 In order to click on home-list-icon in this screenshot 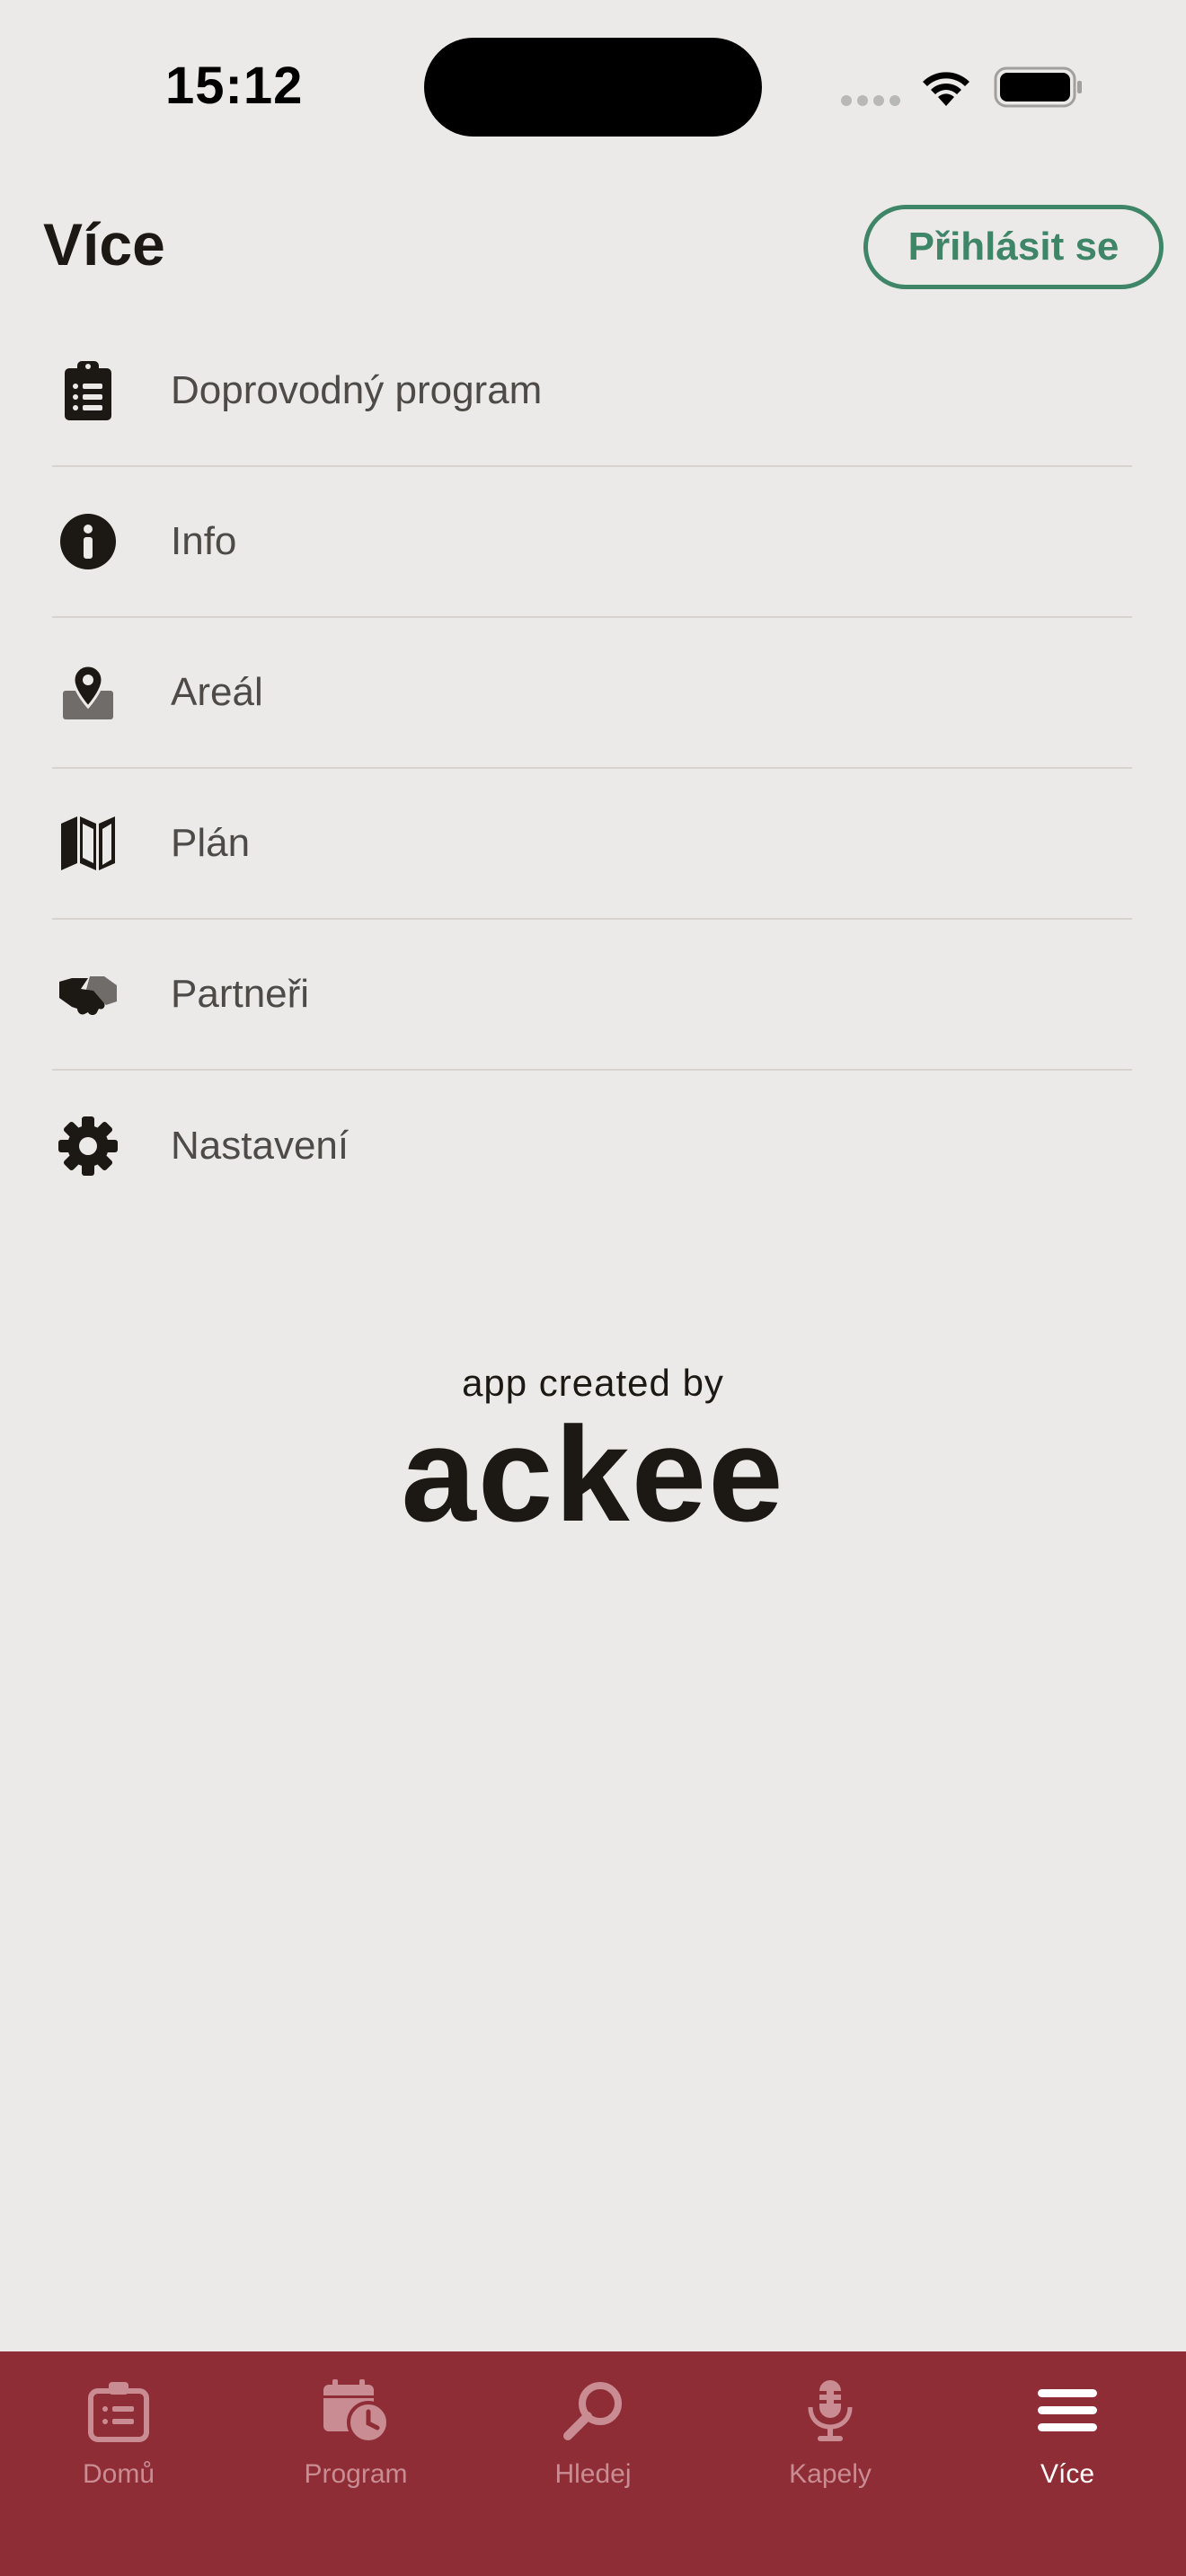, I will do `click(118, 2410)`.